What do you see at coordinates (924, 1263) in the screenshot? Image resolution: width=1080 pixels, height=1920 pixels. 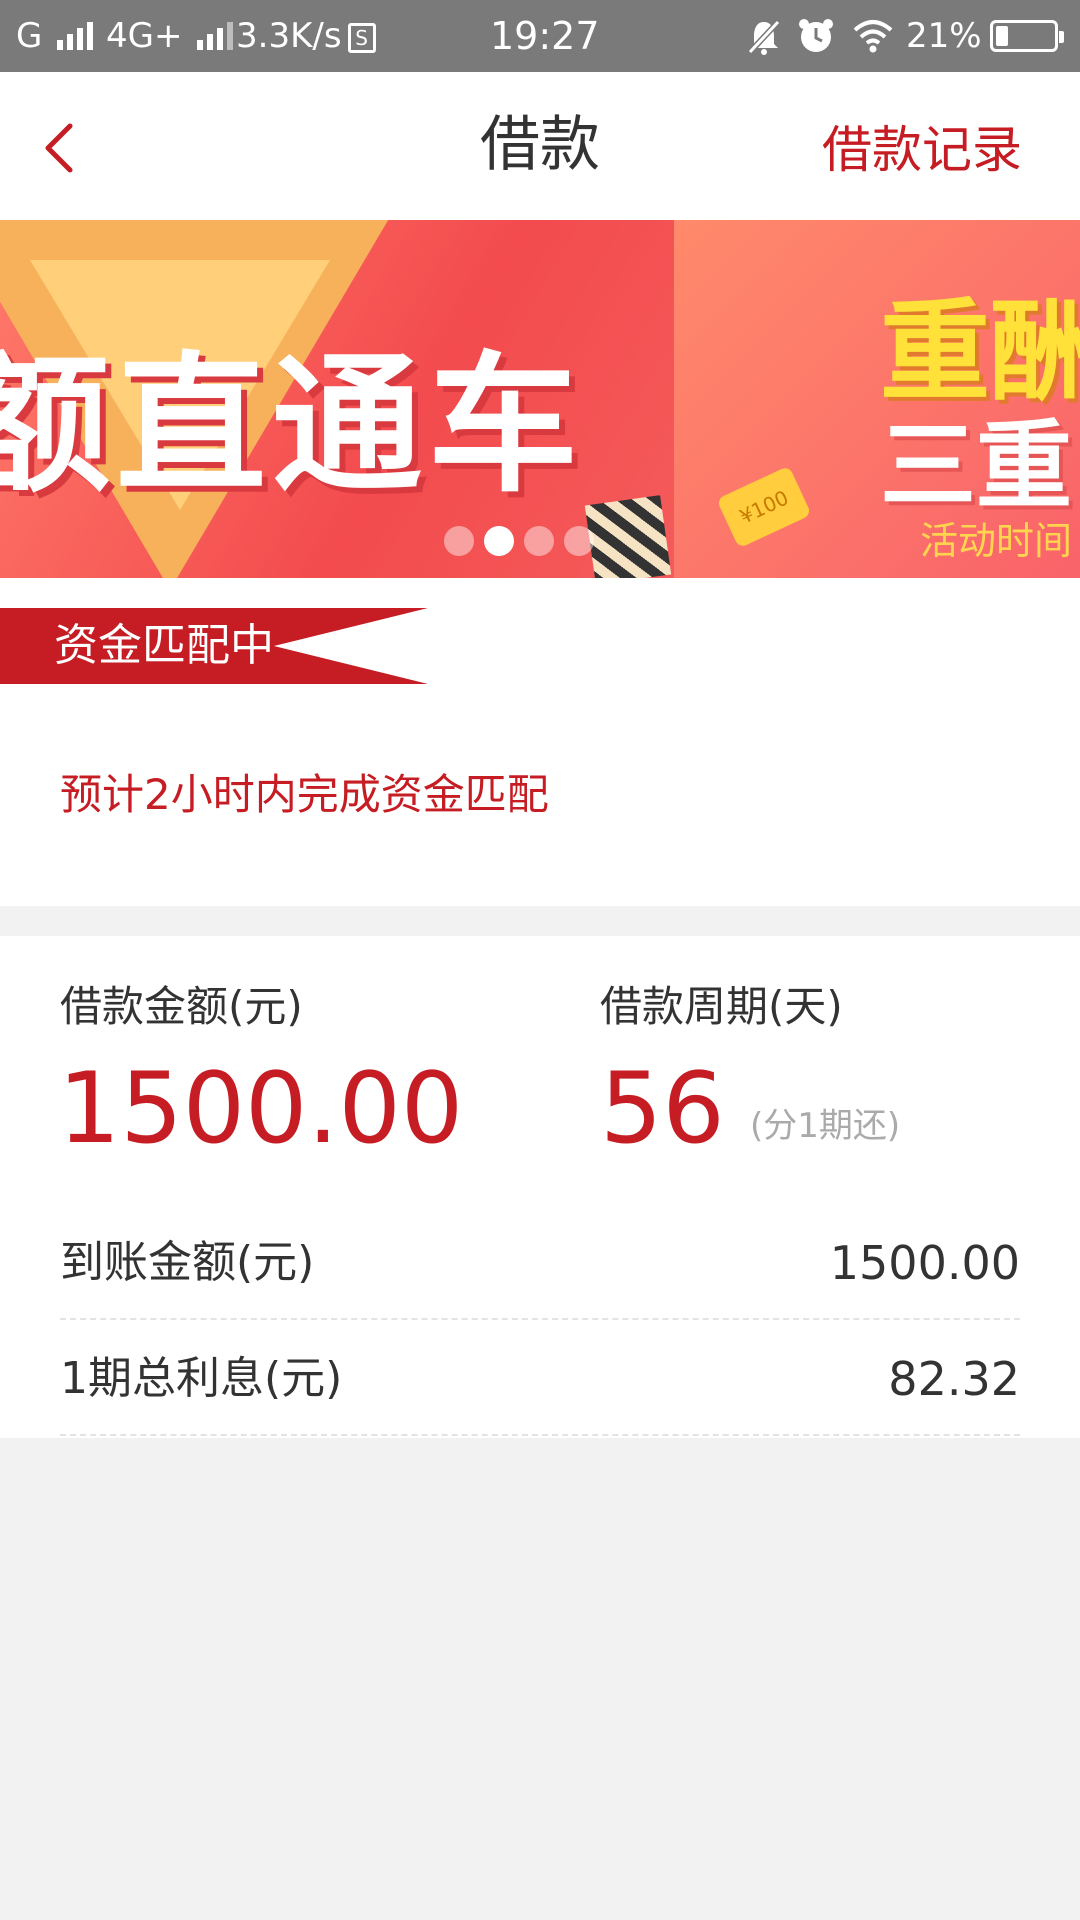 I see `received-amount-value: 1500.00` at bounding box center [924, 1263].